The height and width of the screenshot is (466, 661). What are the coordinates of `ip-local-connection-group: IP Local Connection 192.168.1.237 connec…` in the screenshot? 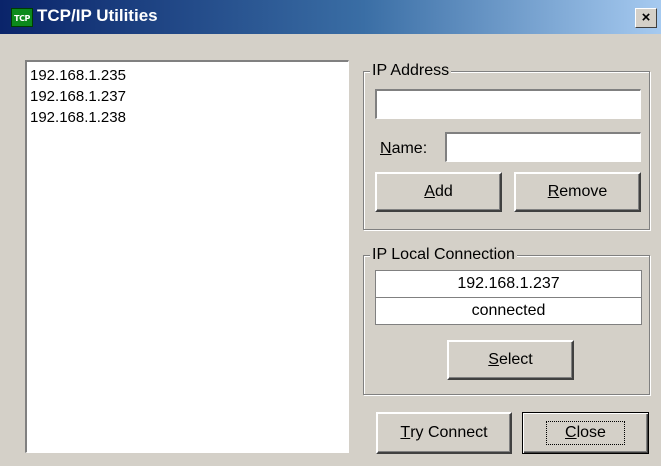 It's located at (506, 320).